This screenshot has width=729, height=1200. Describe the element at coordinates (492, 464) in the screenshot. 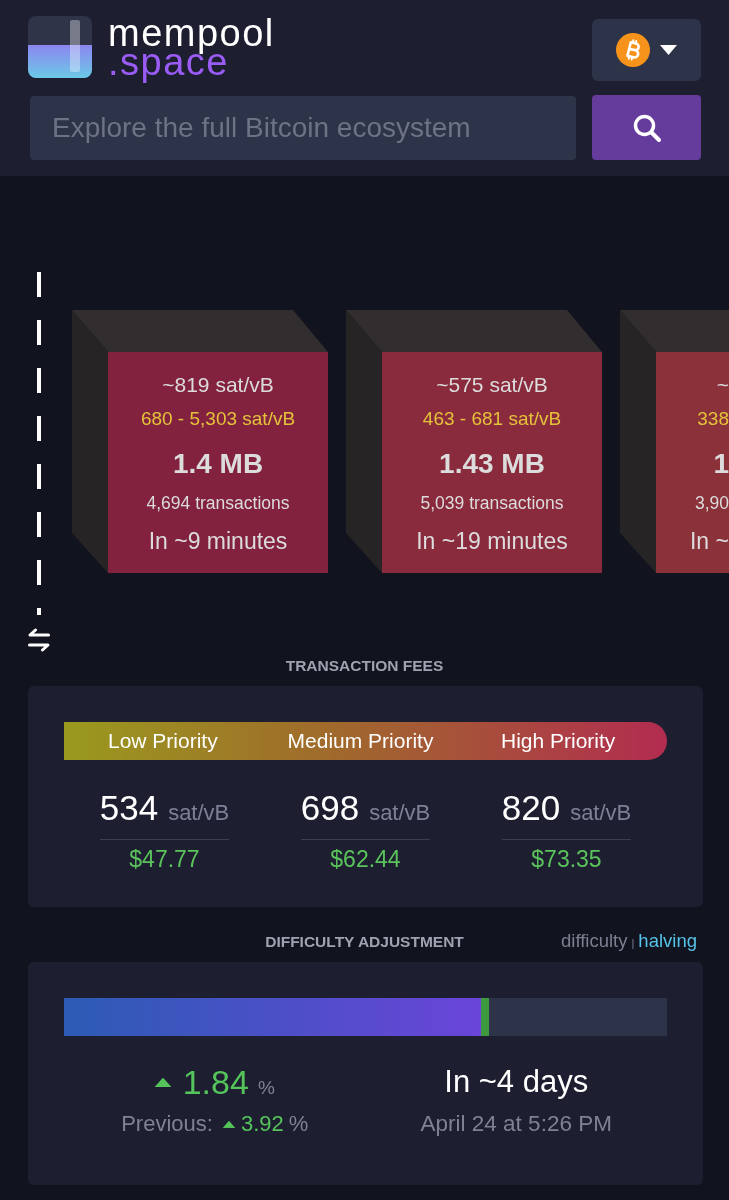

I see `block-size-text: 1.43 MB` at that location.